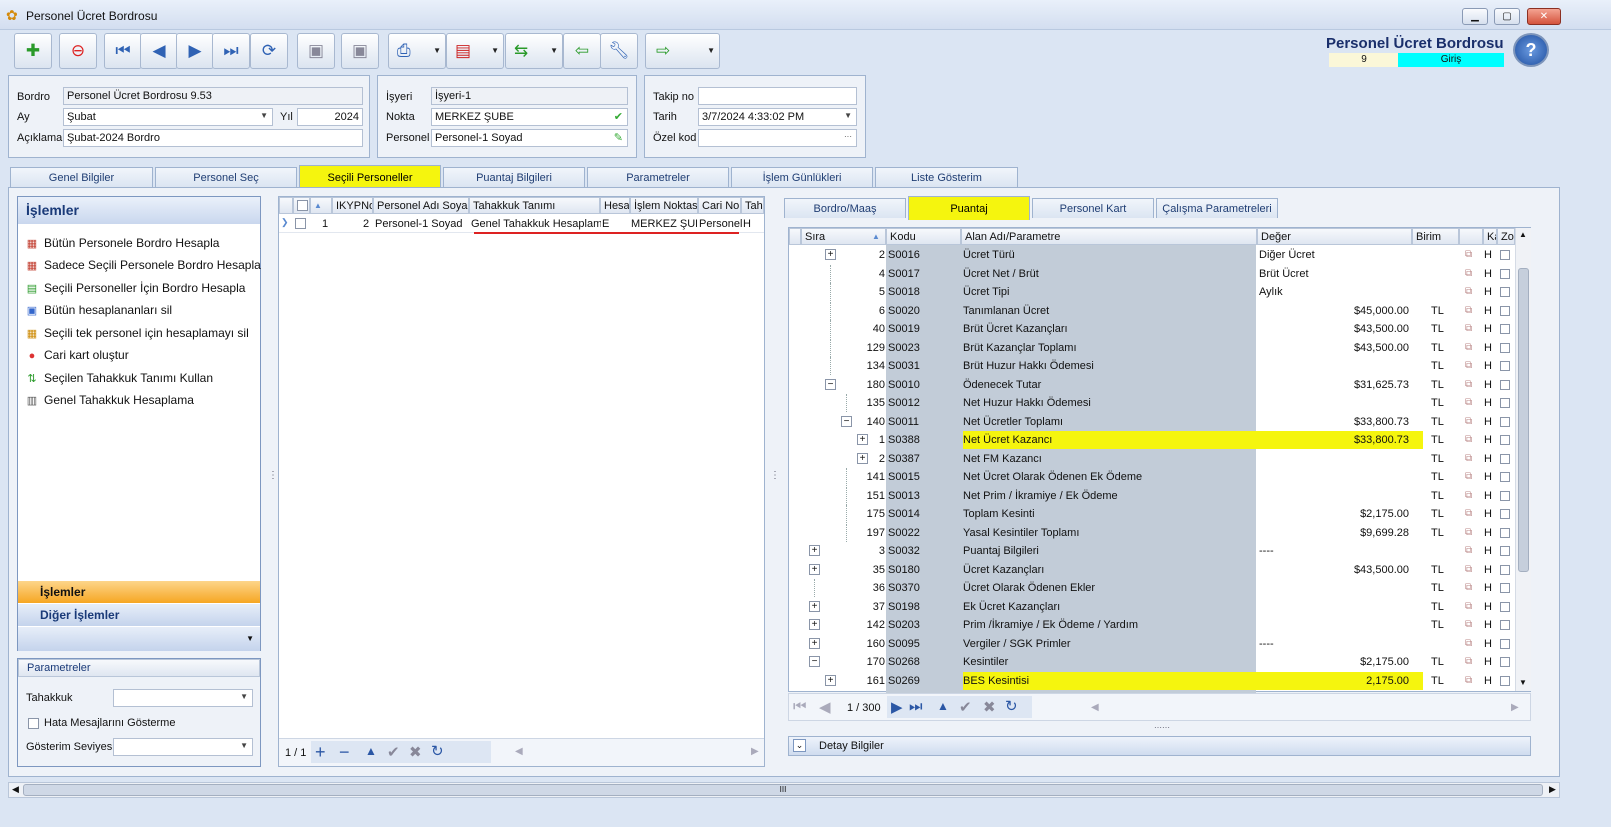 This screenshot has height=827, width=1611. Describe the element at coordinates (1151, 292) in the screenshot. I see `tree-row: 5 S0018 Ücret Tipi Aylık ⧉ H` at that location.